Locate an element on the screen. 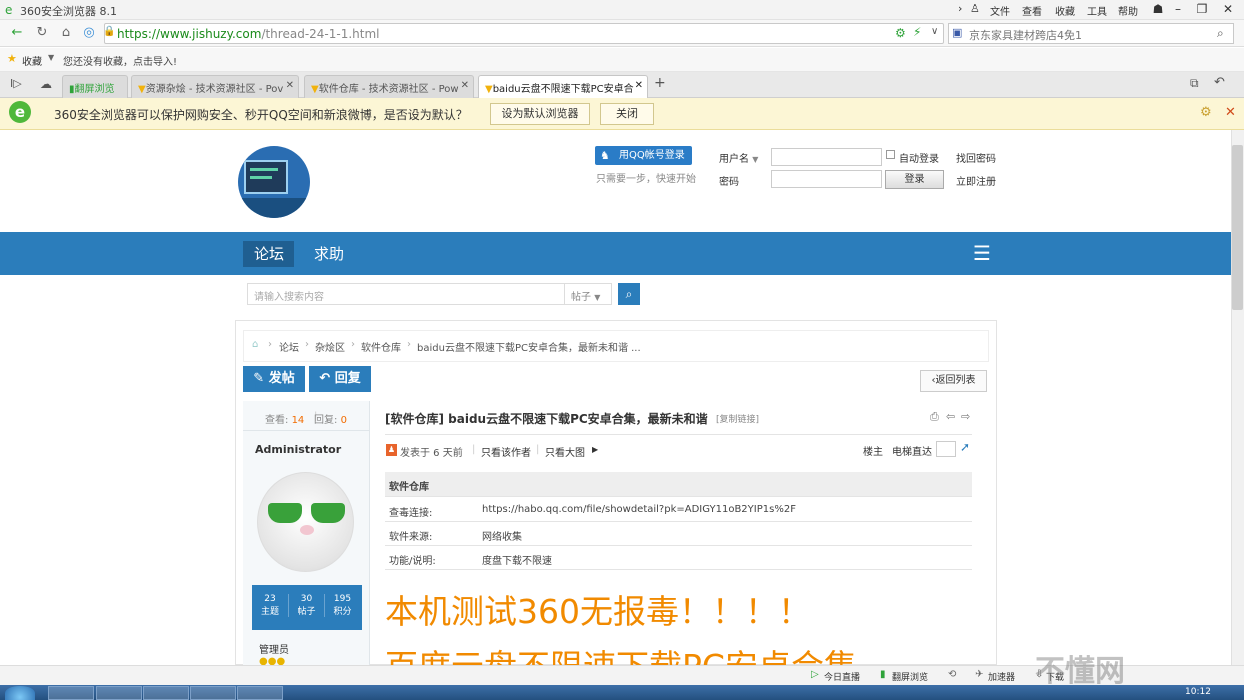 Image resolution: width=1244 pixels, height=700 pixels. login-button: 登录 is located at coordinates (914, 179).